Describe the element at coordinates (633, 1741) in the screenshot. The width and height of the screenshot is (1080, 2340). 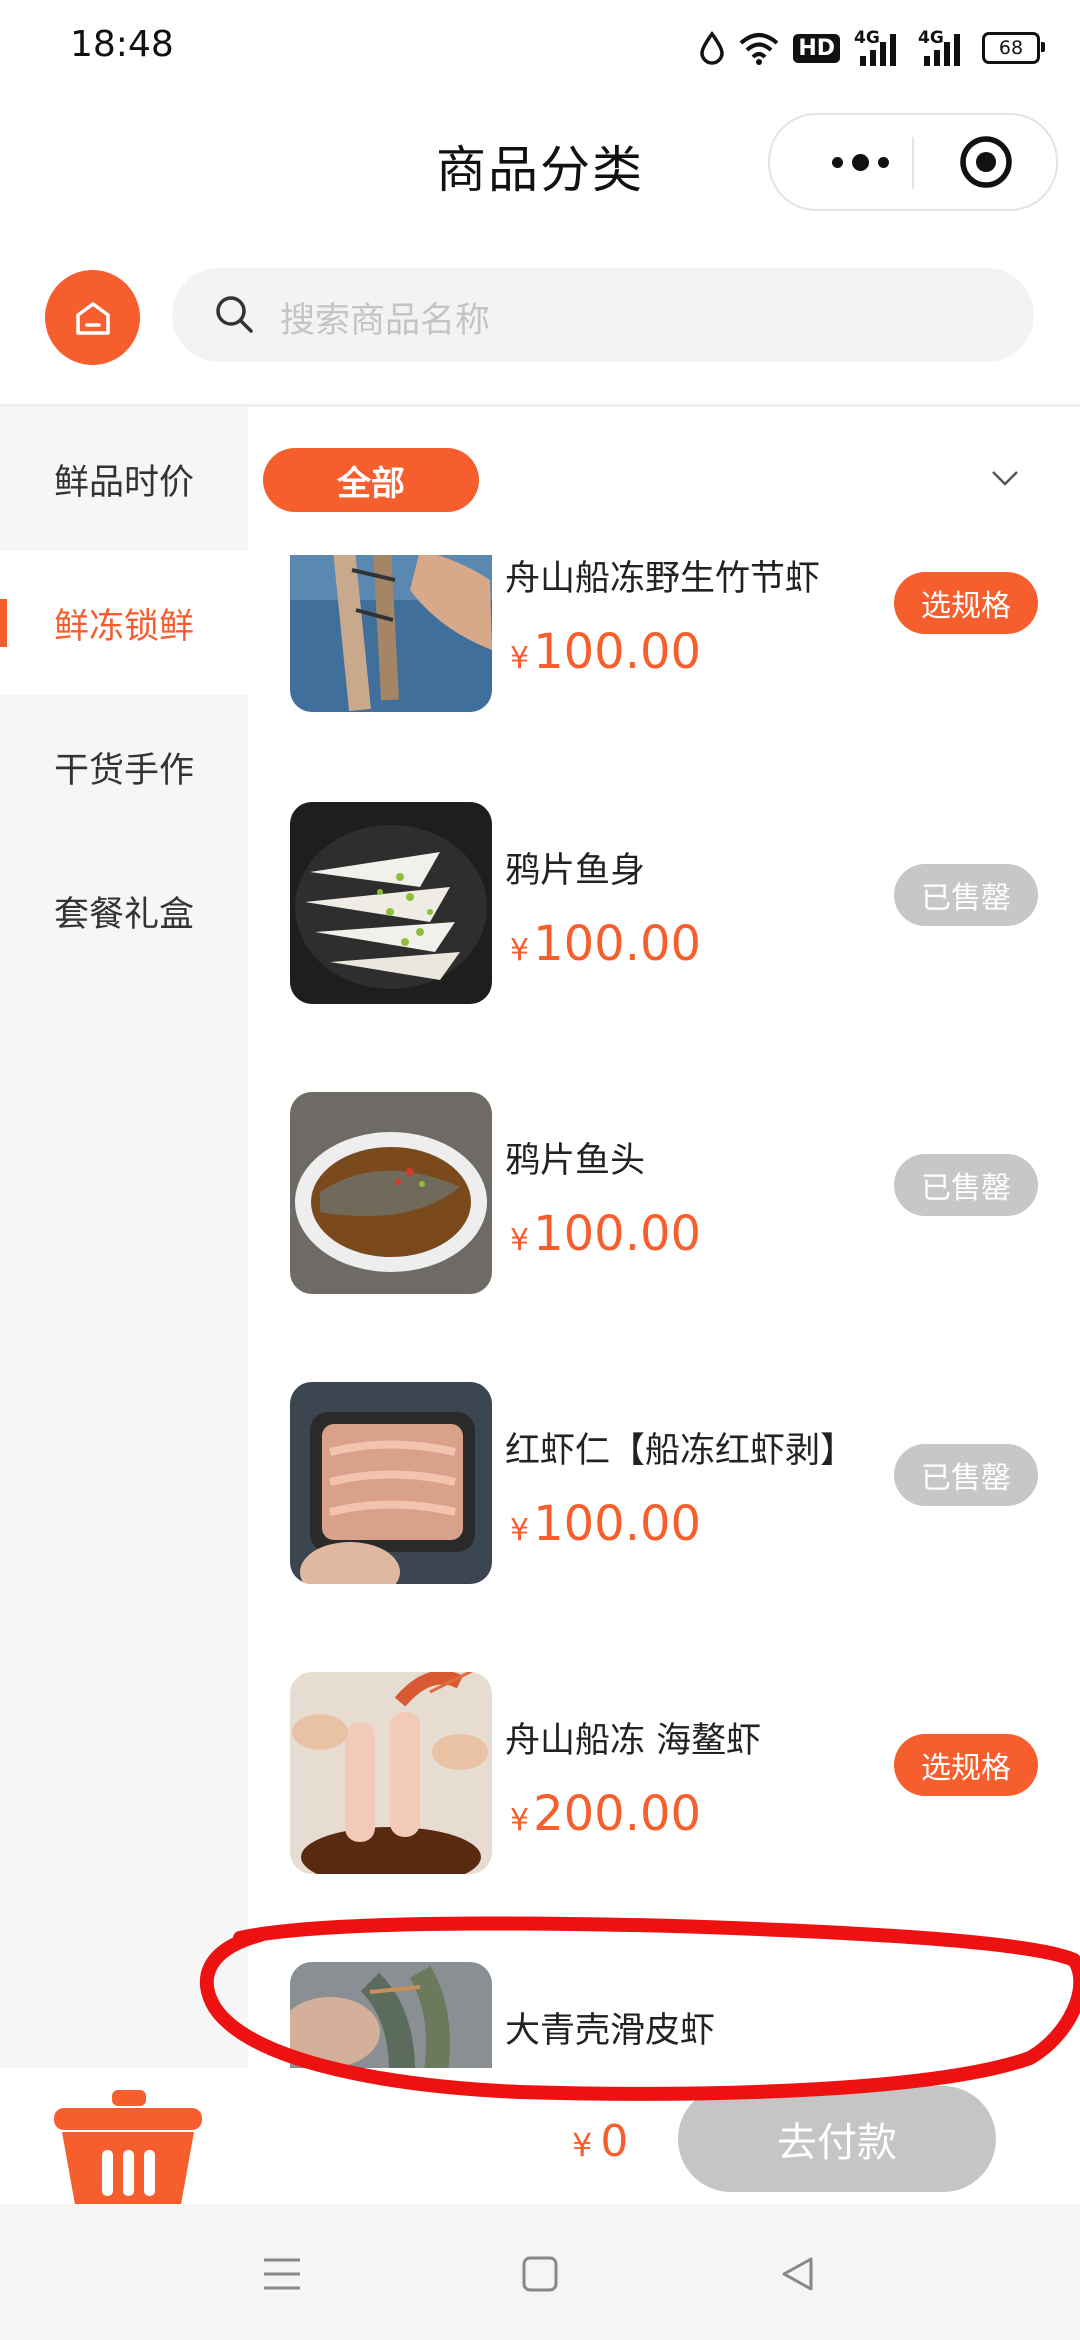
I see `product-name: 舟山船冻 海鳌虾` at that location.